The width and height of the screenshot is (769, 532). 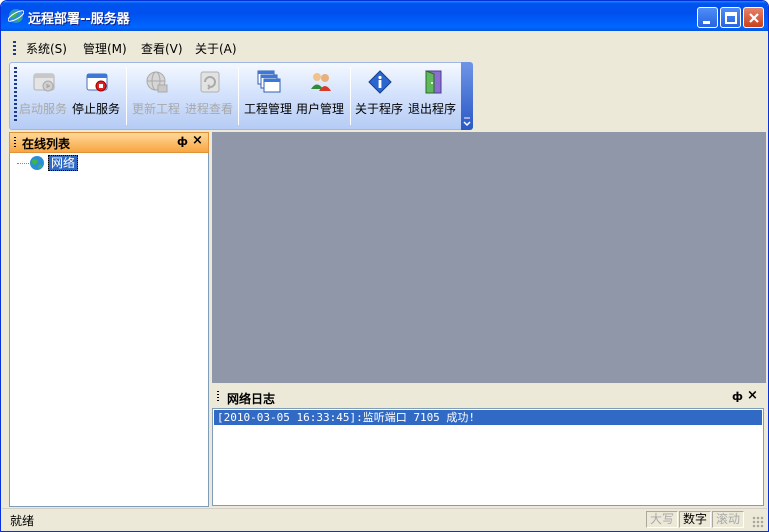 I want to click on process-view-label: 进程查看, so click(x=208, y=109).